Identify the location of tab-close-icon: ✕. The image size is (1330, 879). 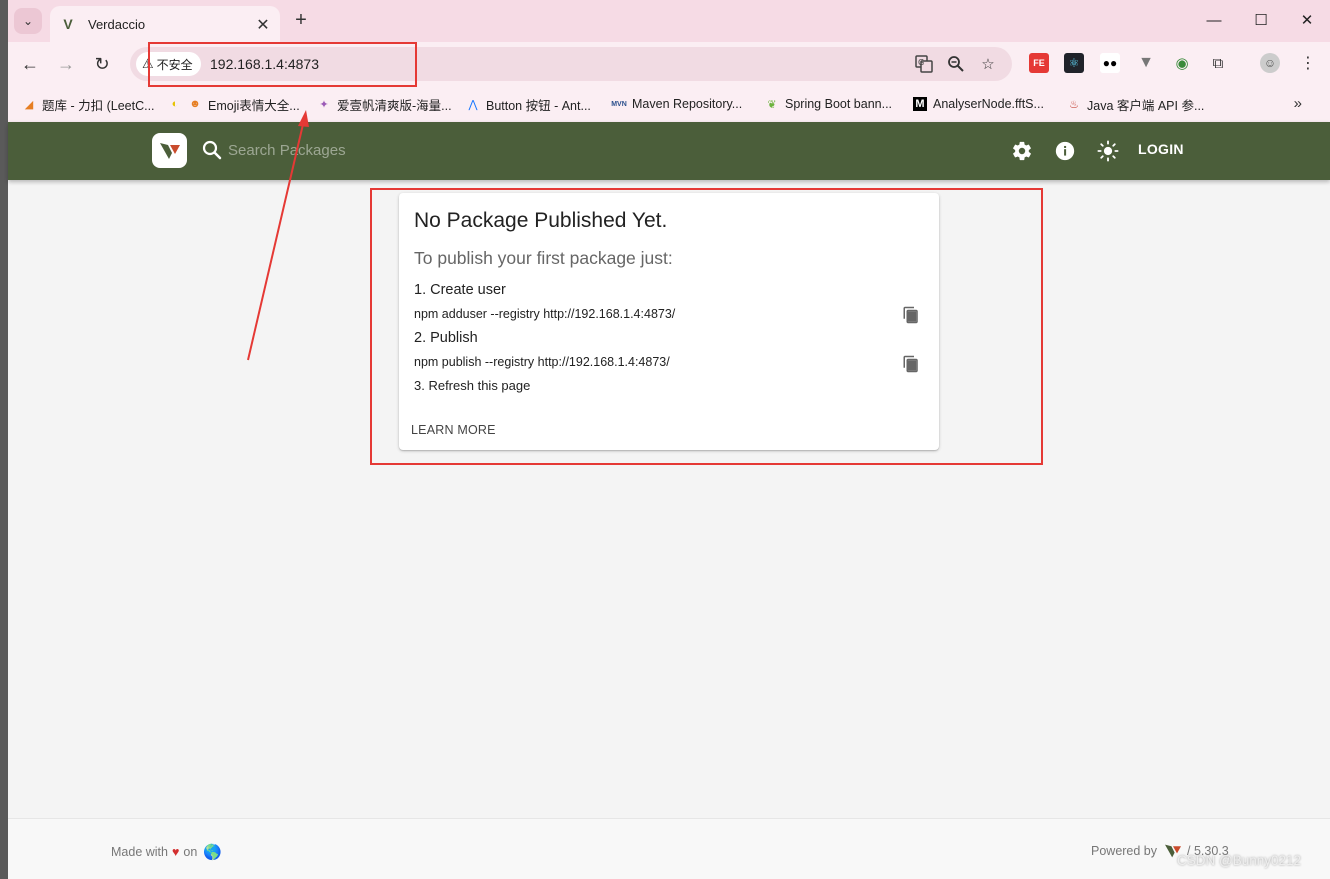
(263, 25).